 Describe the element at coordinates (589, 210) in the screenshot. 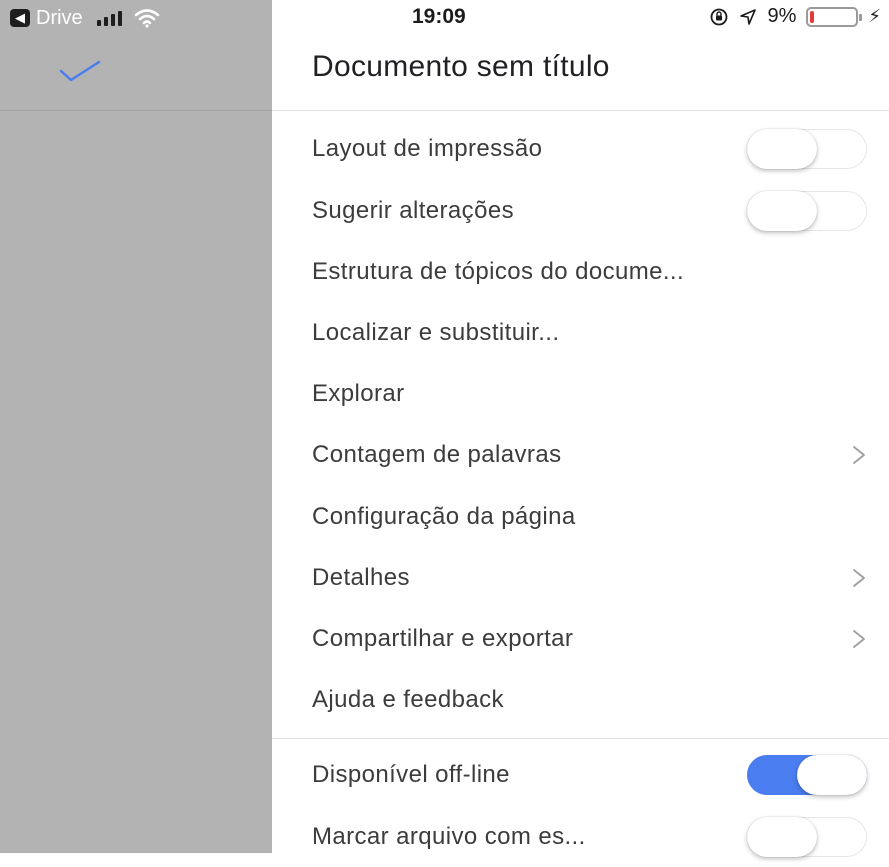

I see `menu-item-sugerir-alteracoes: Sugerir alterações` at that location.